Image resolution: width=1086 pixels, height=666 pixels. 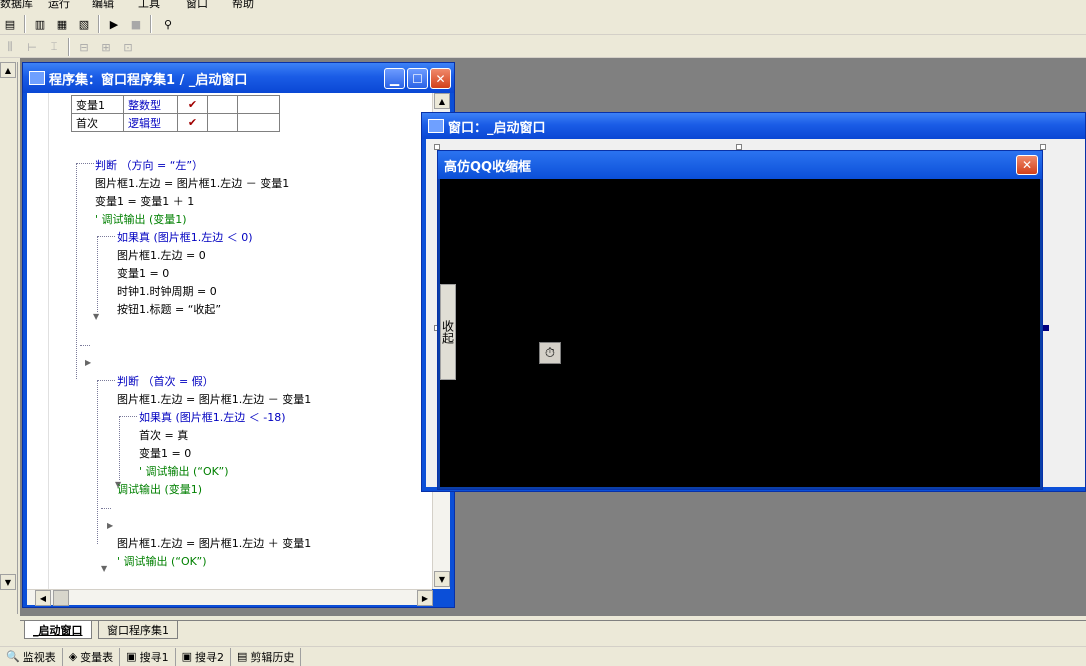 I want to click on program-set-icon, so click(x=37, y=78).